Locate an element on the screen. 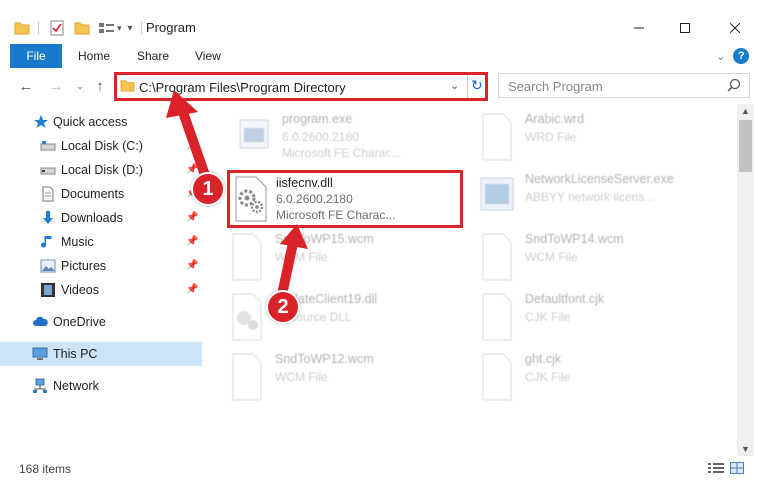 The height and width of the screenshot is (491, 769). picture-icon is located at coordinates (48, 266).